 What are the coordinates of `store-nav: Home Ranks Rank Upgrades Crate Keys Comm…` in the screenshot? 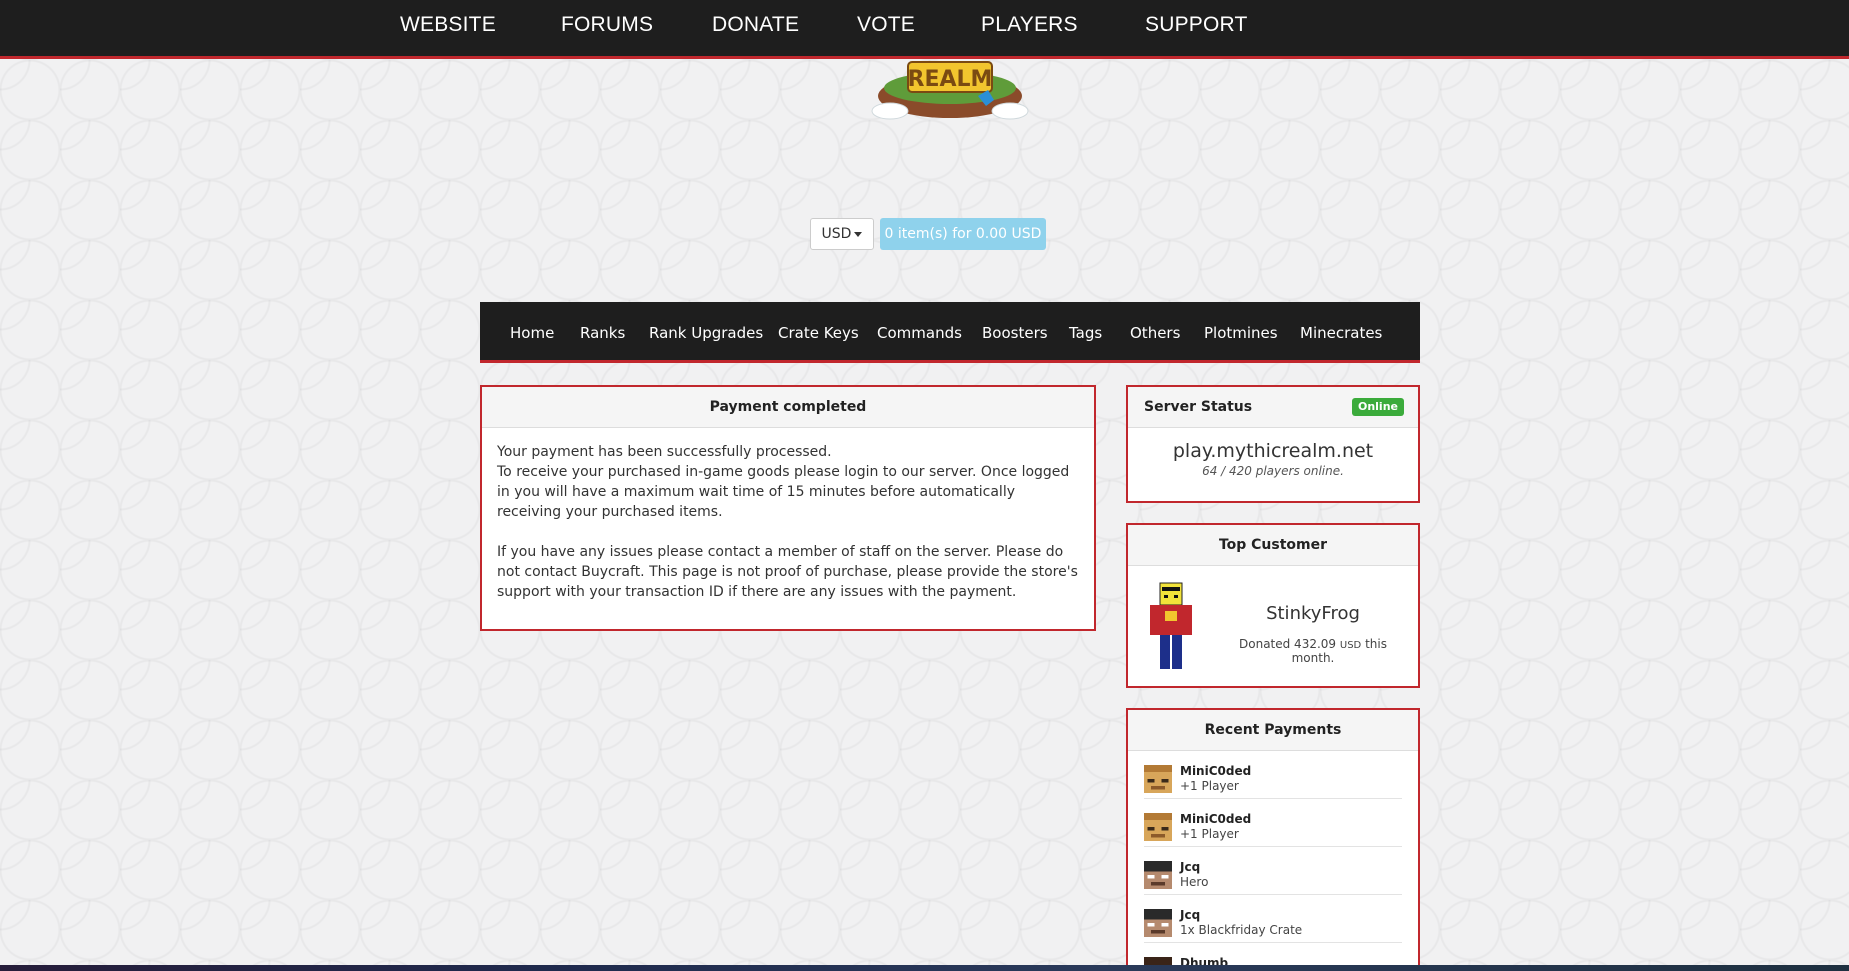 It's located at (950, 332).